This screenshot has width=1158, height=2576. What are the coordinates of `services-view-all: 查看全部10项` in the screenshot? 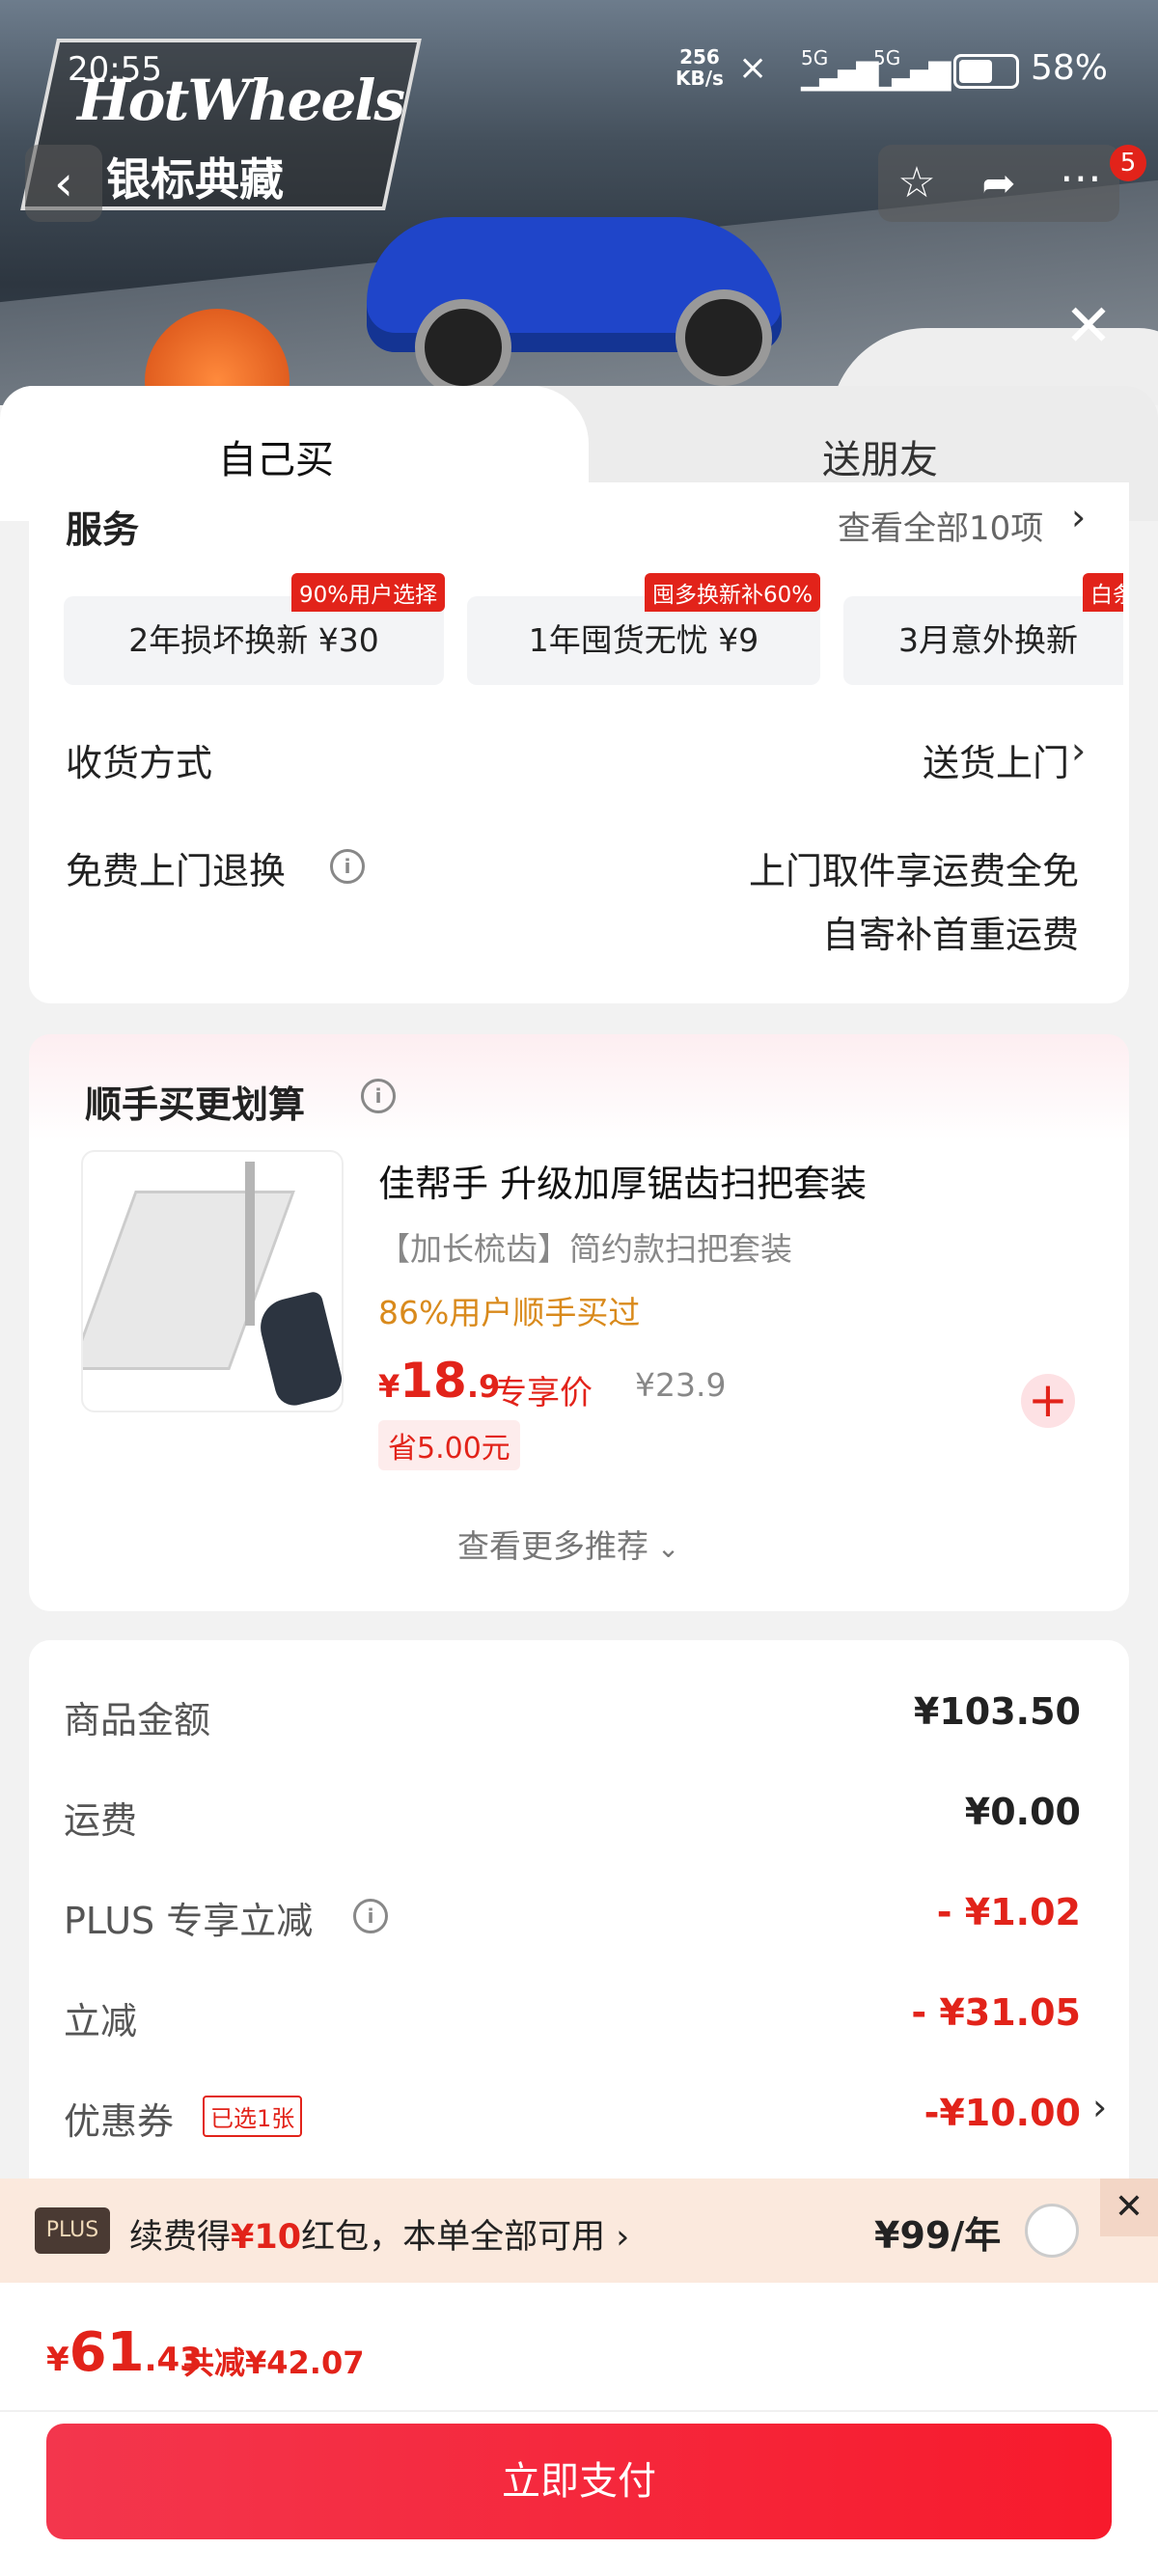 It's located at (940, 525).